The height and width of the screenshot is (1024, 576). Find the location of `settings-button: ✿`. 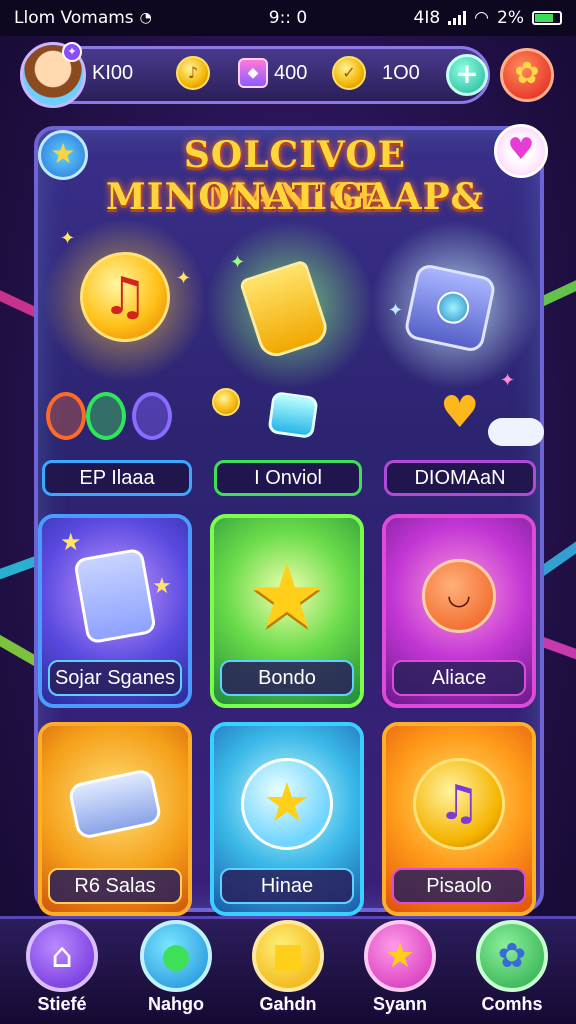

settings-button: ✿ is located at coordinates (527, 75).